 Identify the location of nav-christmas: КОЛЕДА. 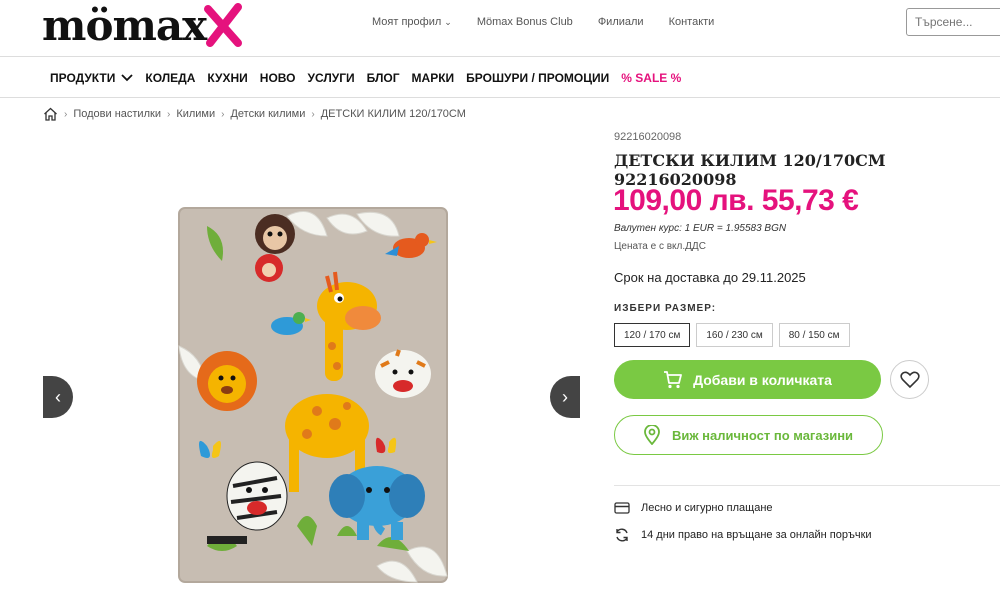
(170, 78).